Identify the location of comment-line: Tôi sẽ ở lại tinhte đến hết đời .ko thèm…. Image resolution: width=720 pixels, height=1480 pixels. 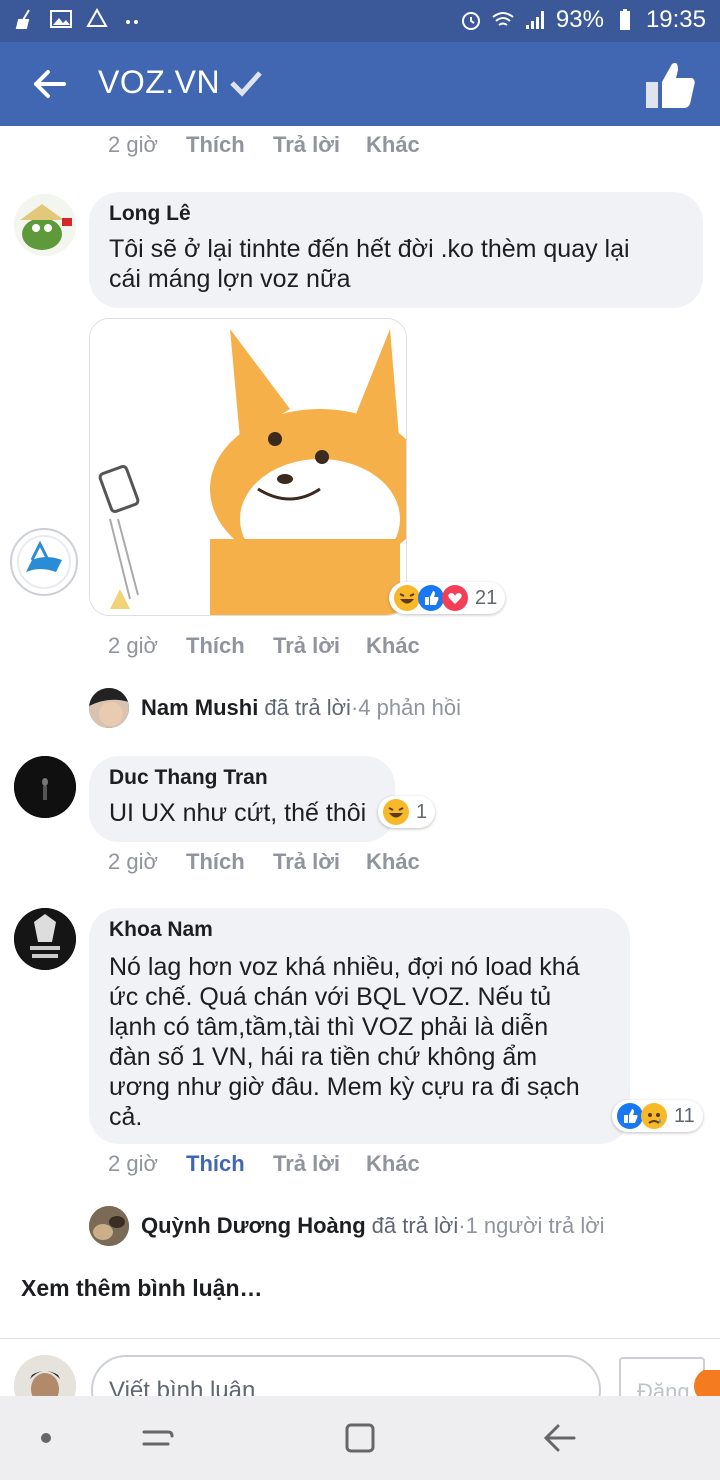
(369, 249).